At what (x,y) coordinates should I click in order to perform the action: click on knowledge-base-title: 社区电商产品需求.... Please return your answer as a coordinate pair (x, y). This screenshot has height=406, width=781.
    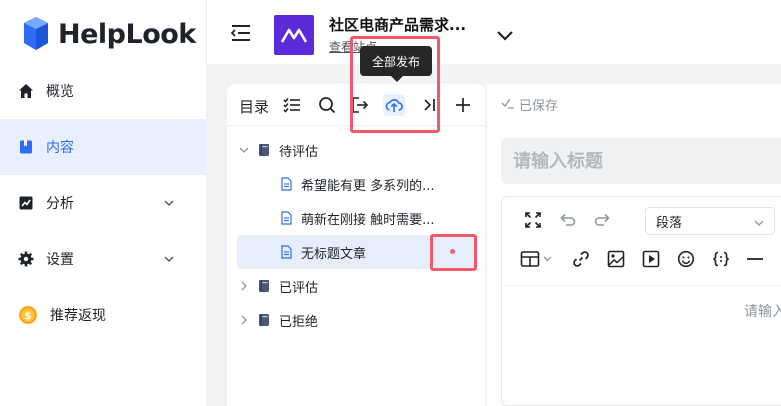
    Looking at the image, I should click on (397, 24).